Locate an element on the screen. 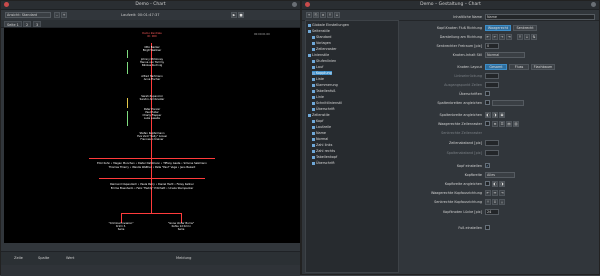  h-align-center-button: ↔ is located at coordinates (495, 193).